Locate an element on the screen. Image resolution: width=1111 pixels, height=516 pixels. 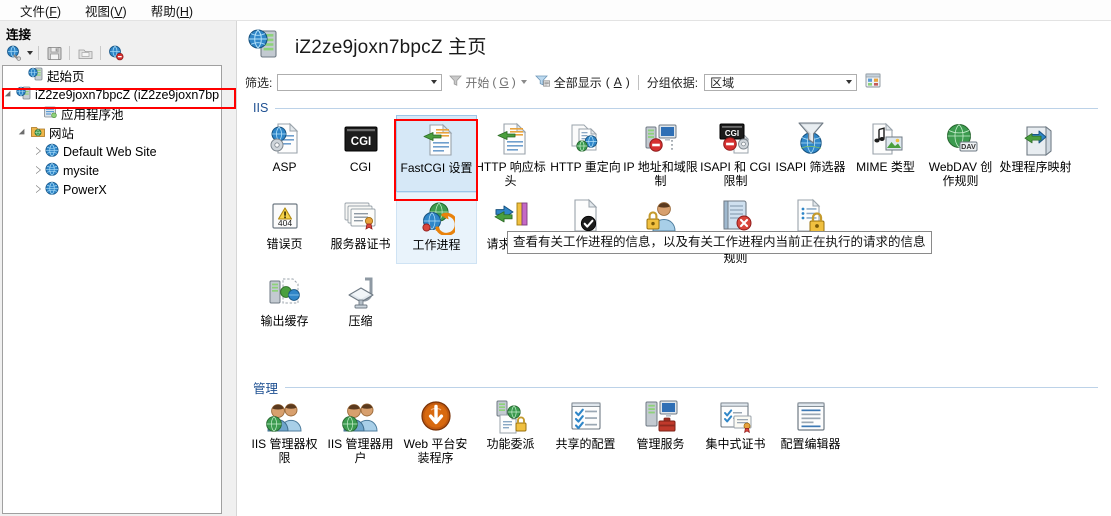
tile-failed-request-tracing: 失败请求跟踪规则 is located at coordinates (735, 229).